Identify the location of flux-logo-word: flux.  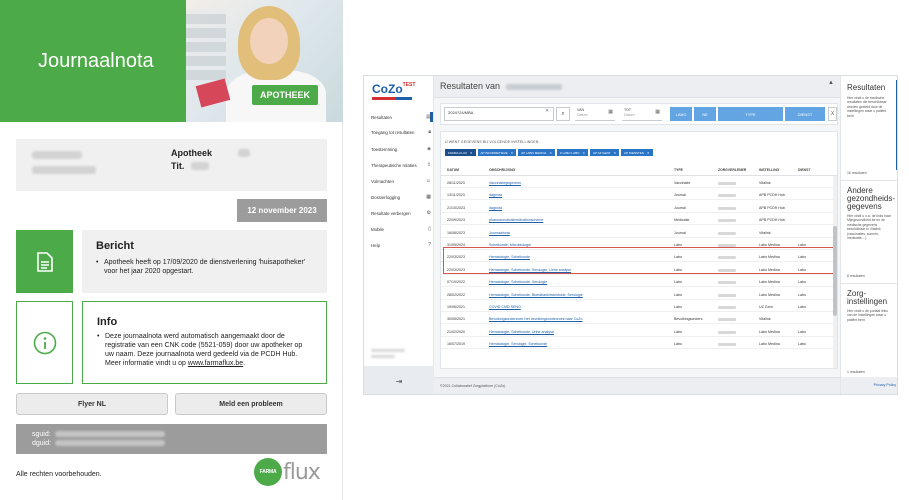
(302, 472).